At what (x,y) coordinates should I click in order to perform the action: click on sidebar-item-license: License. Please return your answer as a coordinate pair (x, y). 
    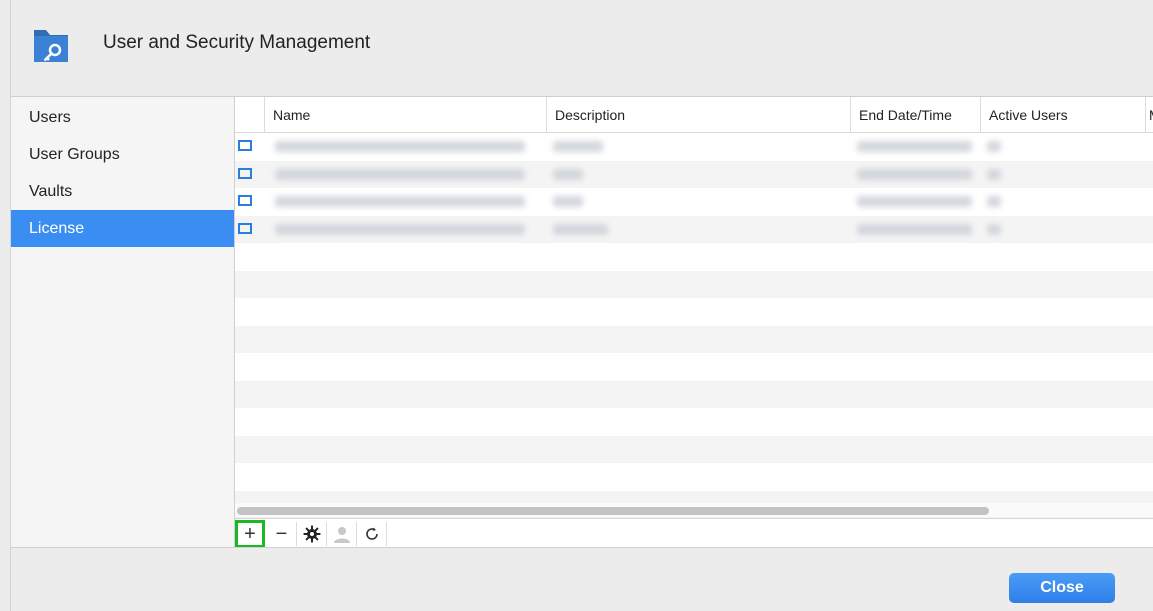
    Looking at the image, I should click on (122, 228).